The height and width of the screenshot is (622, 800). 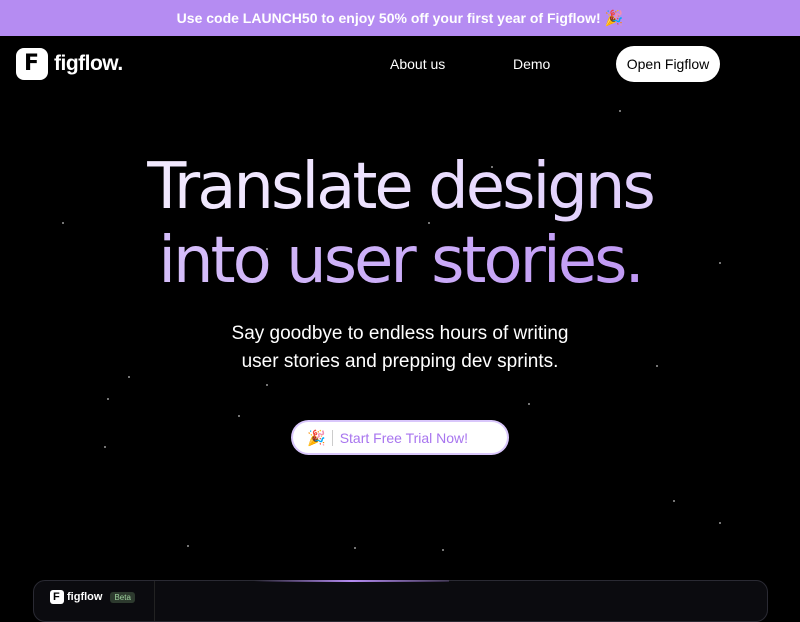 I want to click on preview-glow-line, so click(x=351, y=581).